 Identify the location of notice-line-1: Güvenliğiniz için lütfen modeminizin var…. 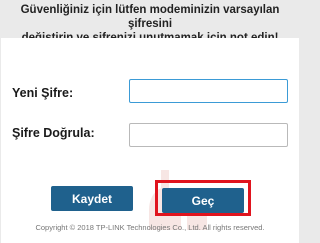
(150, 17).